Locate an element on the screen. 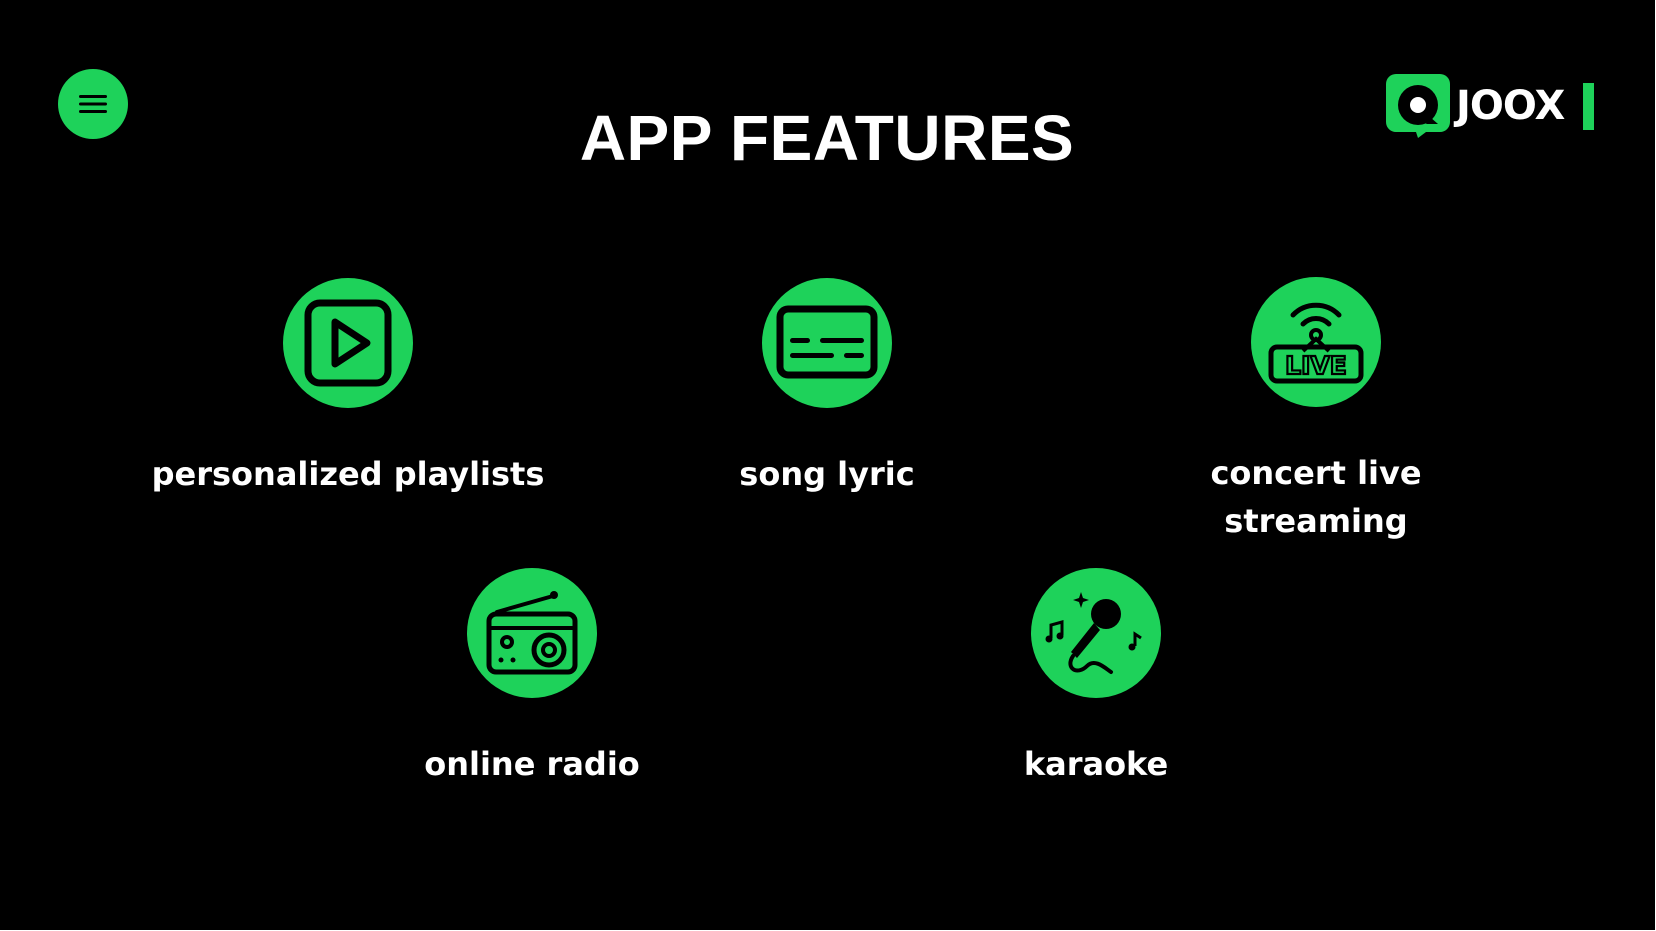  joox-logo: JOOX is located at coordinates (1475, 106).